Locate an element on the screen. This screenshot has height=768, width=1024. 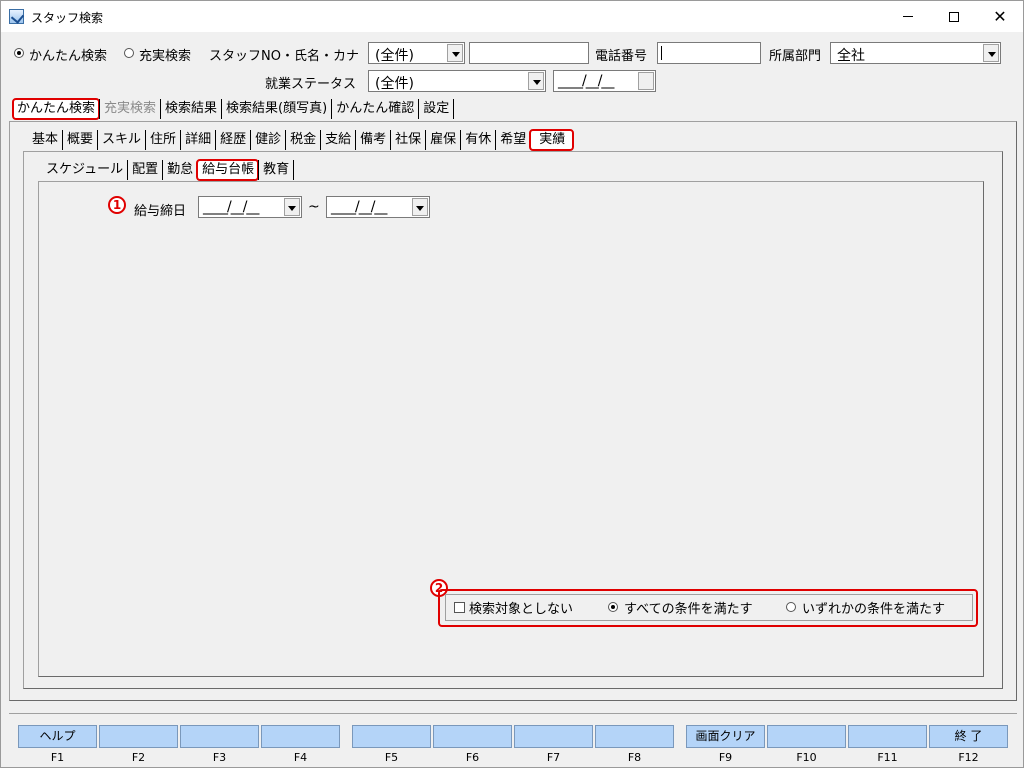
any-condition-radio is located at coordinates (791, 607).